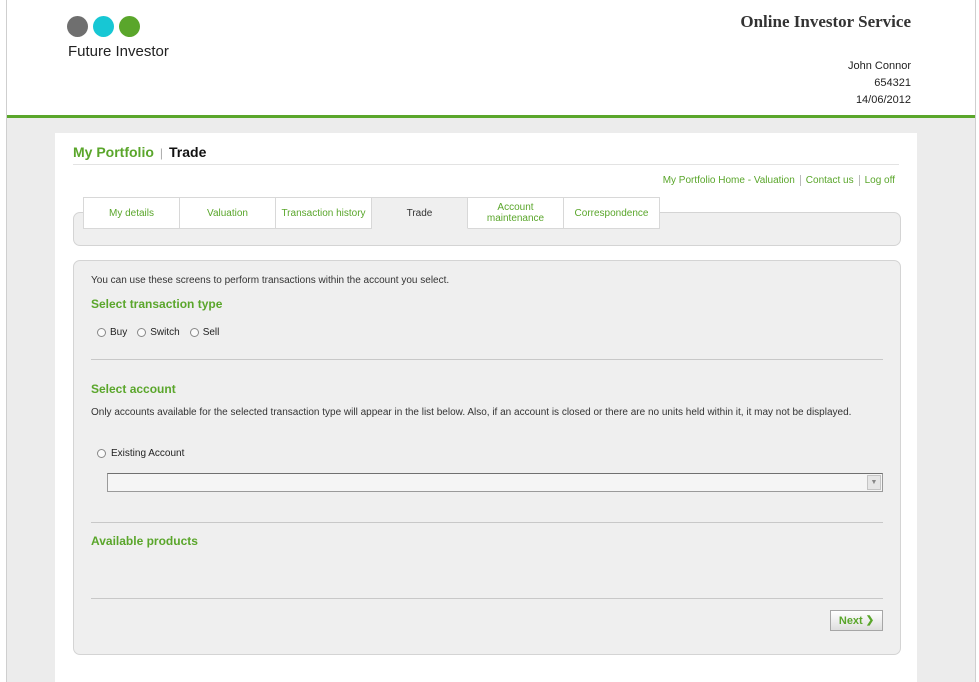 The width and height of the screenshot is (979, 682). What do you see at coordinates (188, 152) in the screenshot?
I see `breadcrumb-trade: Trade` at bounding box center [188, 152].